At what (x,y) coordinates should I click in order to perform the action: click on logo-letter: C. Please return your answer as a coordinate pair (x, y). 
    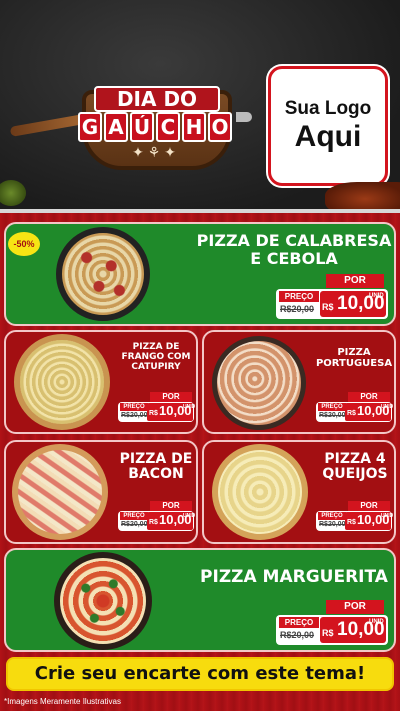
    Looking at the image, I should click on (168, 127).